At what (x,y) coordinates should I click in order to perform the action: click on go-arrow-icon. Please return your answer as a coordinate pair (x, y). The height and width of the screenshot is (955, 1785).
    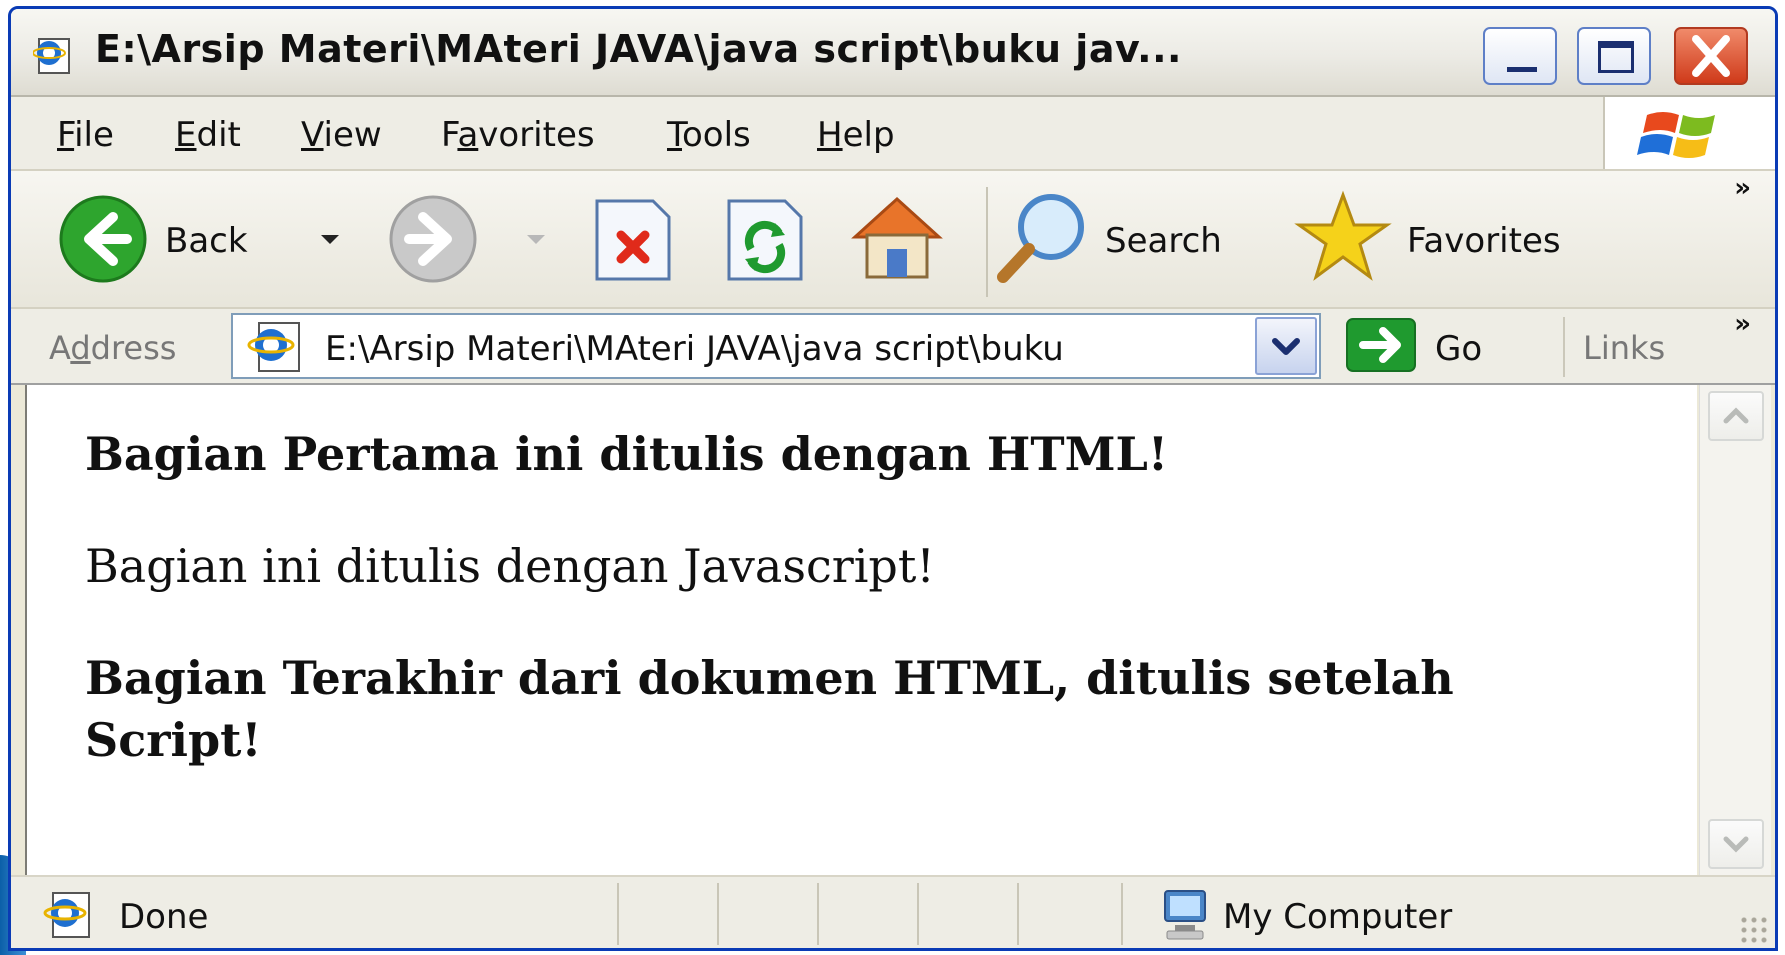
    Looking at the image, I should click on (1381, 345).